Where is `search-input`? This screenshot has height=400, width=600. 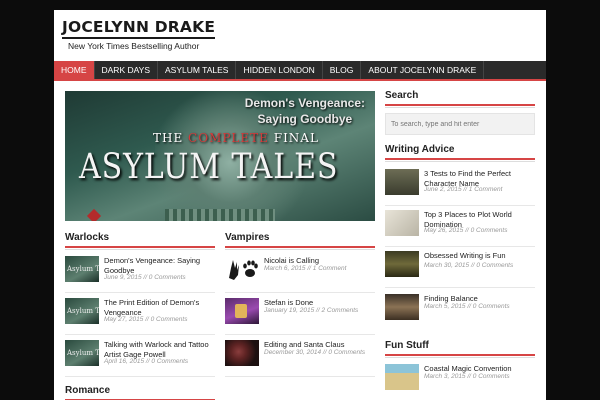 search-input is located at coordinates (460, 124).